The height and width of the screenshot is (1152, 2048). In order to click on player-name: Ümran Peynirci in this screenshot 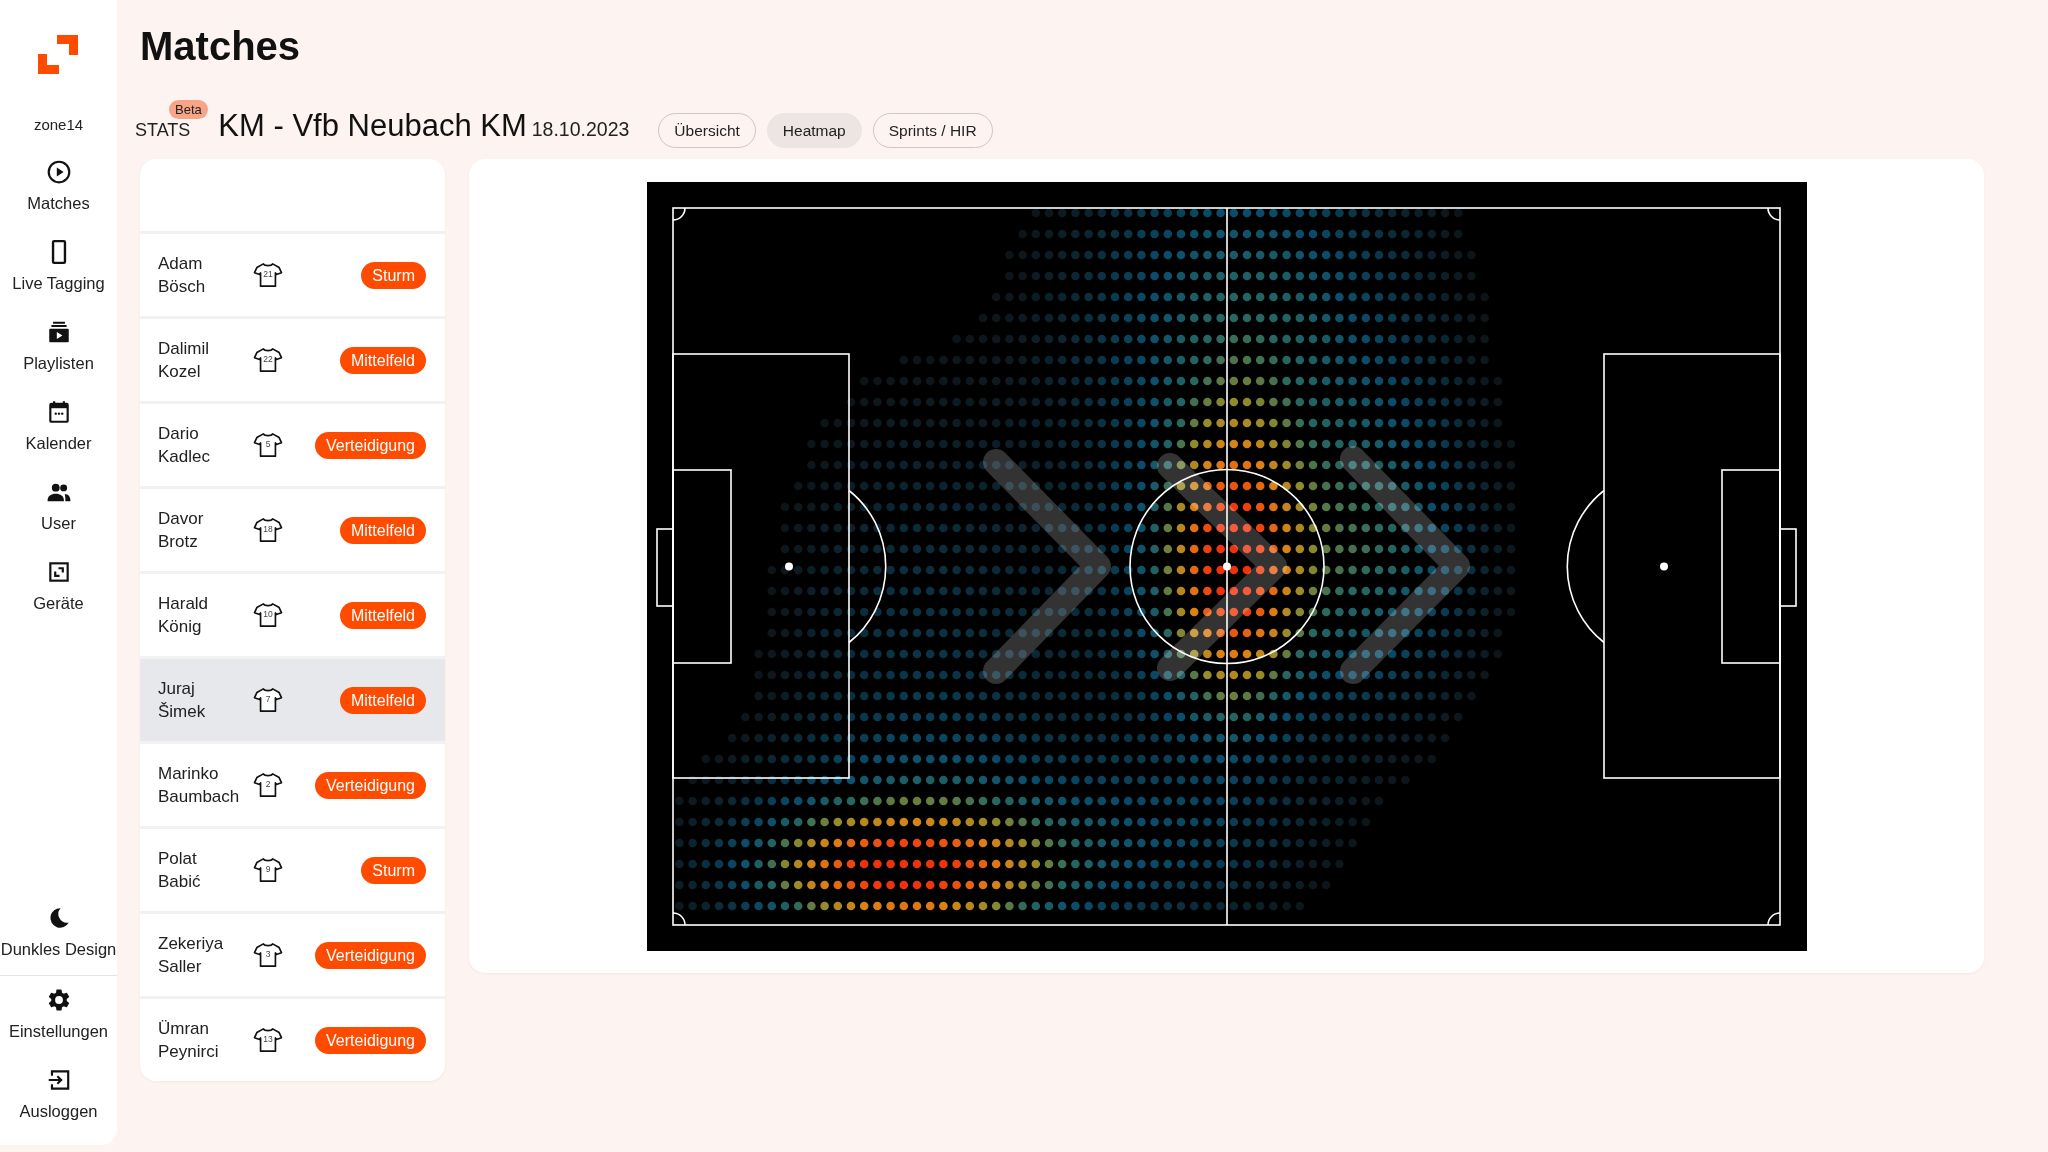, I will do `click(188, 1040)`.